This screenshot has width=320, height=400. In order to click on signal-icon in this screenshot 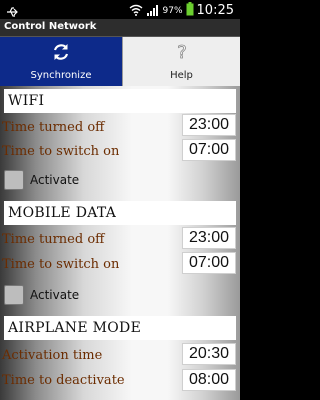, I will do `click(153, 10)`.